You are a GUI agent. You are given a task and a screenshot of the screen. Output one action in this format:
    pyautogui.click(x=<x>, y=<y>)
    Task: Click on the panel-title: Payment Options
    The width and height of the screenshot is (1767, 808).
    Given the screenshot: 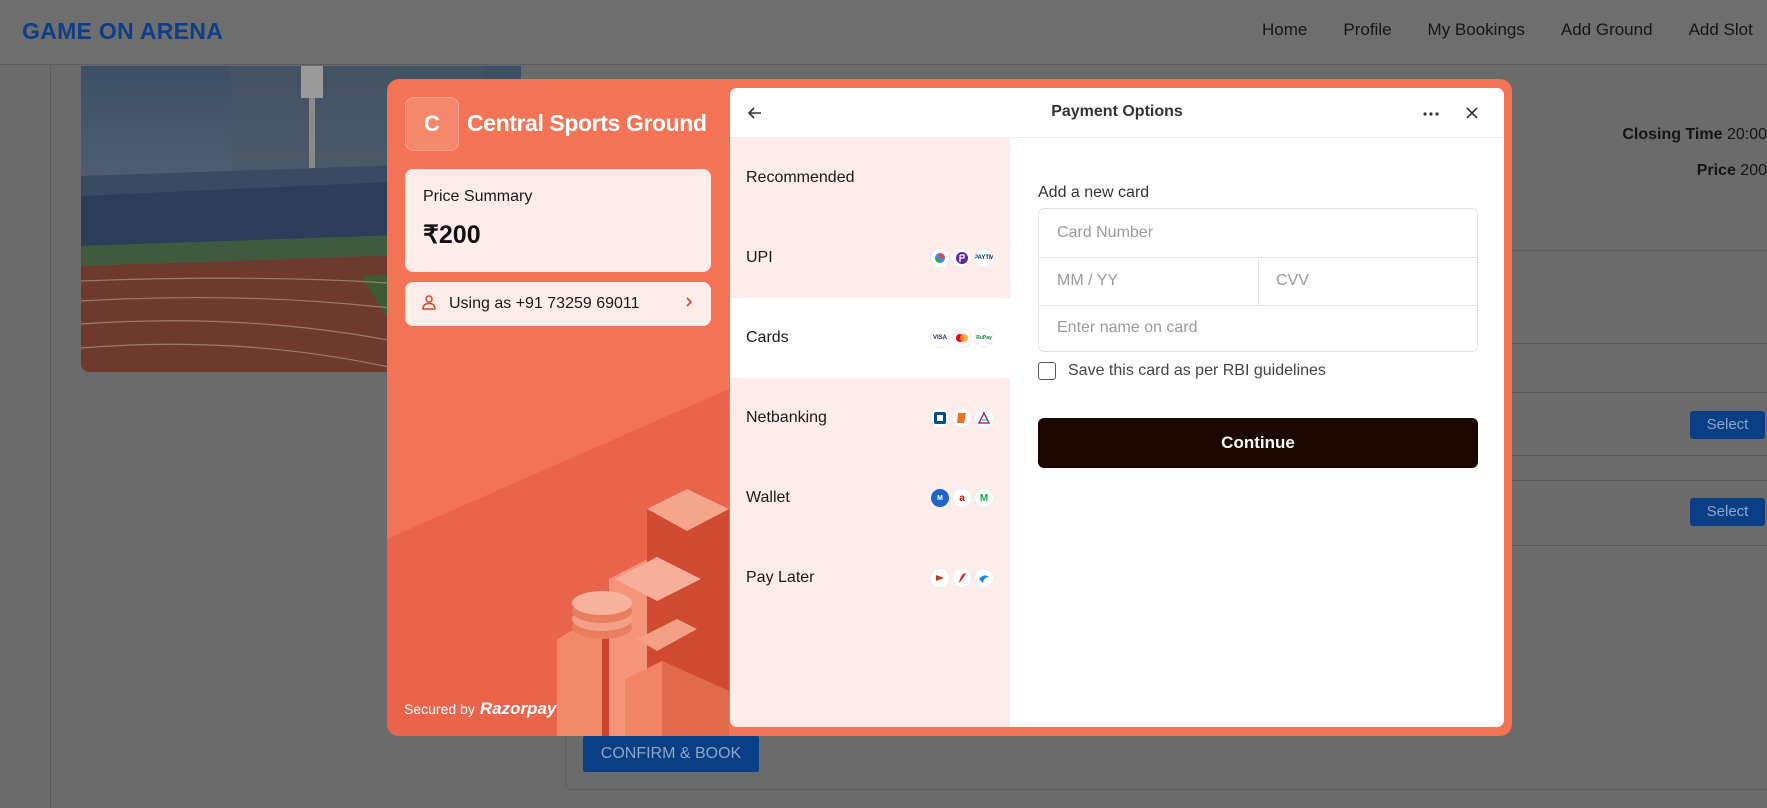 What is the action you would take?
    pyautogui.click(x=1117, y=111)
    